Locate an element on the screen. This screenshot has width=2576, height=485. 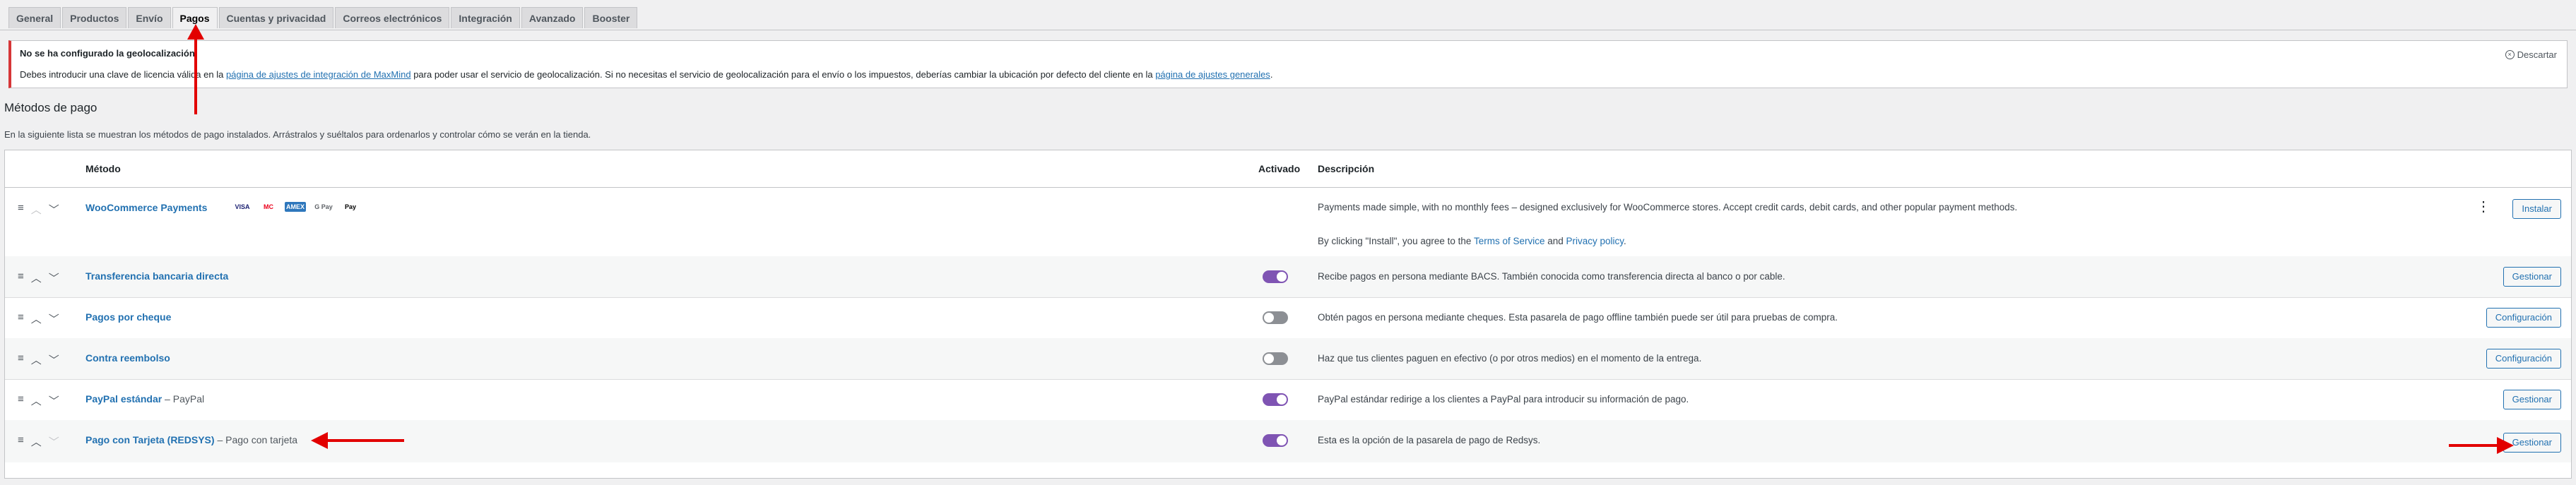
method-name: Contra reembolso is located at coordinates (127, 358).